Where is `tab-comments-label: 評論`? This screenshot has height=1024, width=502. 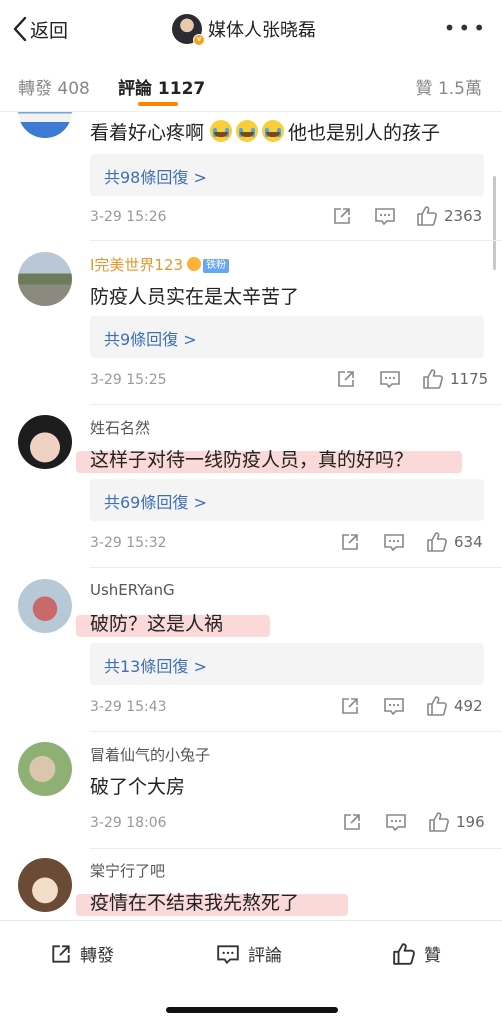 tab-comments-label: 評論 is located at coordinates (135, 89).